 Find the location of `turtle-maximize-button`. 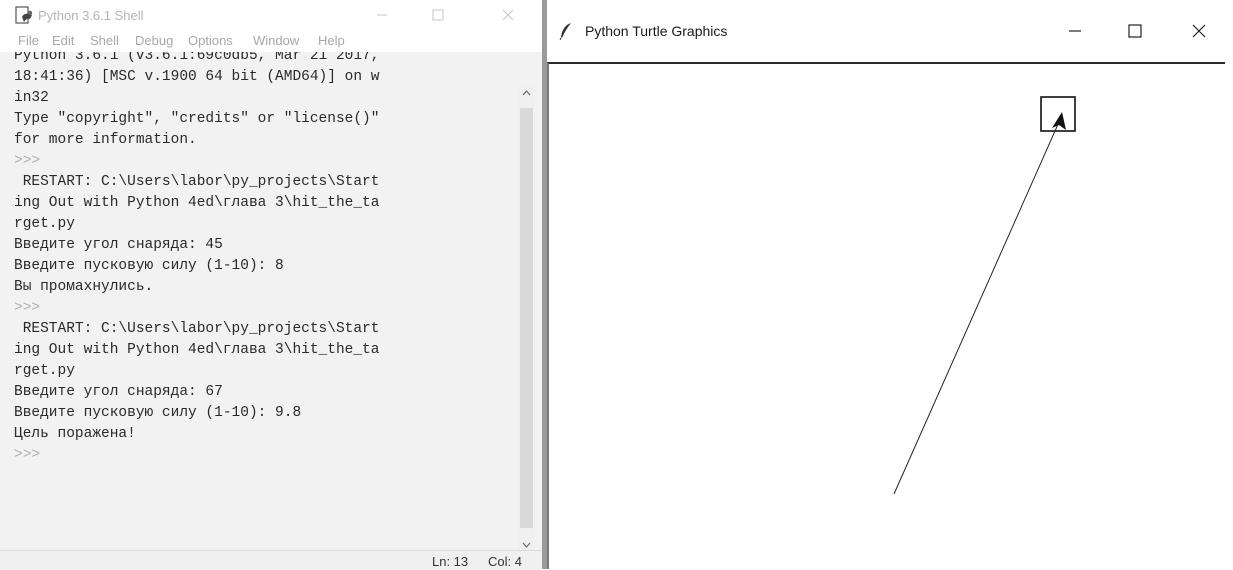

turtle-maximize-button is located at coordinates (1135, 31).